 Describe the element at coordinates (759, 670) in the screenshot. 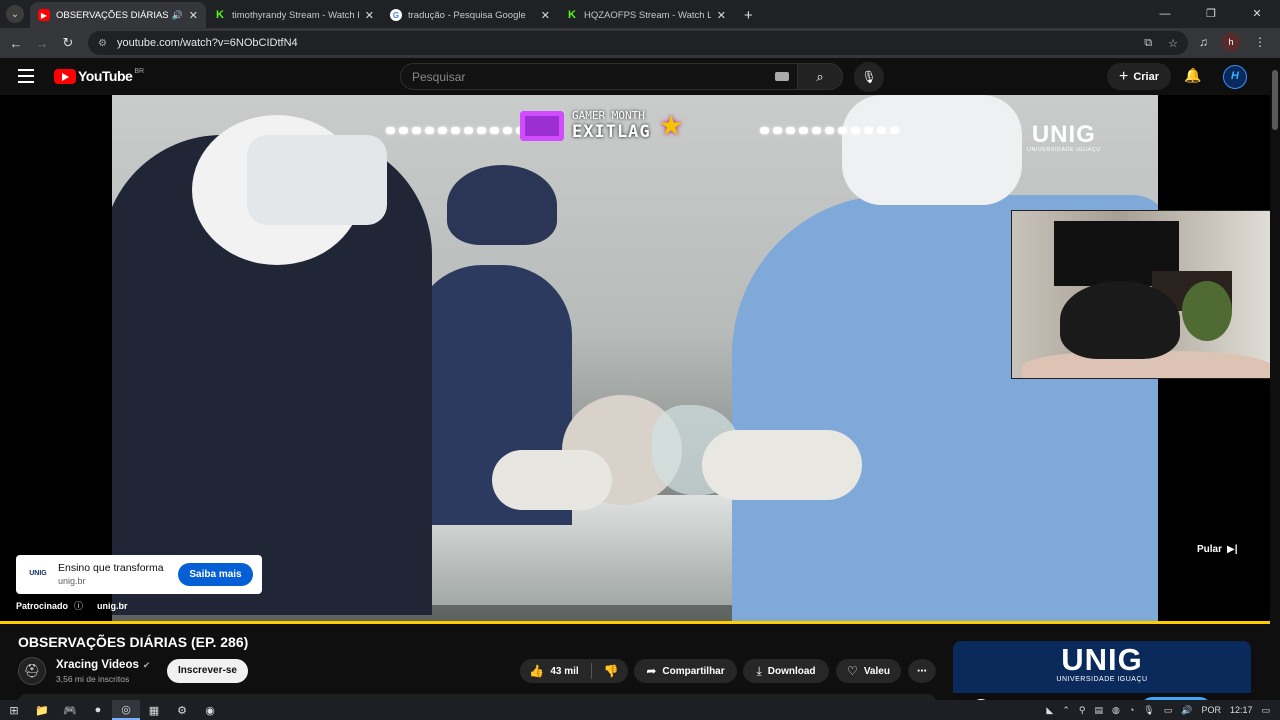

I see `download-icon: ⤓` at that location.